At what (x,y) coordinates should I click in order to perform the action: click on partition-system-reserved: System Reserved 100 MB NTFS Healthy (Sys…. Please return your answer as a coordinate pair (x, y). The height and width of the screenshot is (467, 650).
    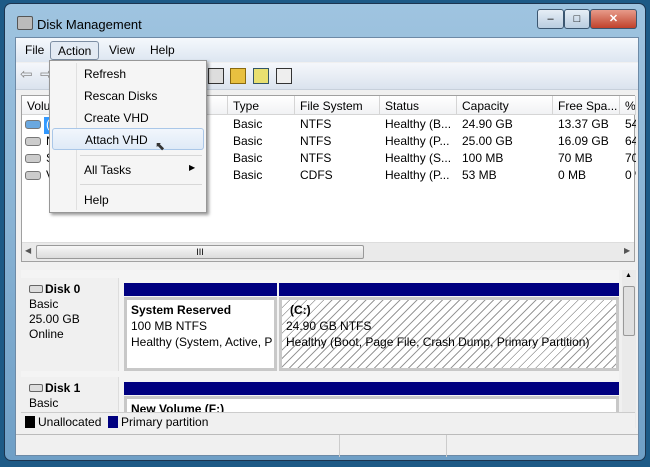
    Looking at the image, I should click on (200, 334).